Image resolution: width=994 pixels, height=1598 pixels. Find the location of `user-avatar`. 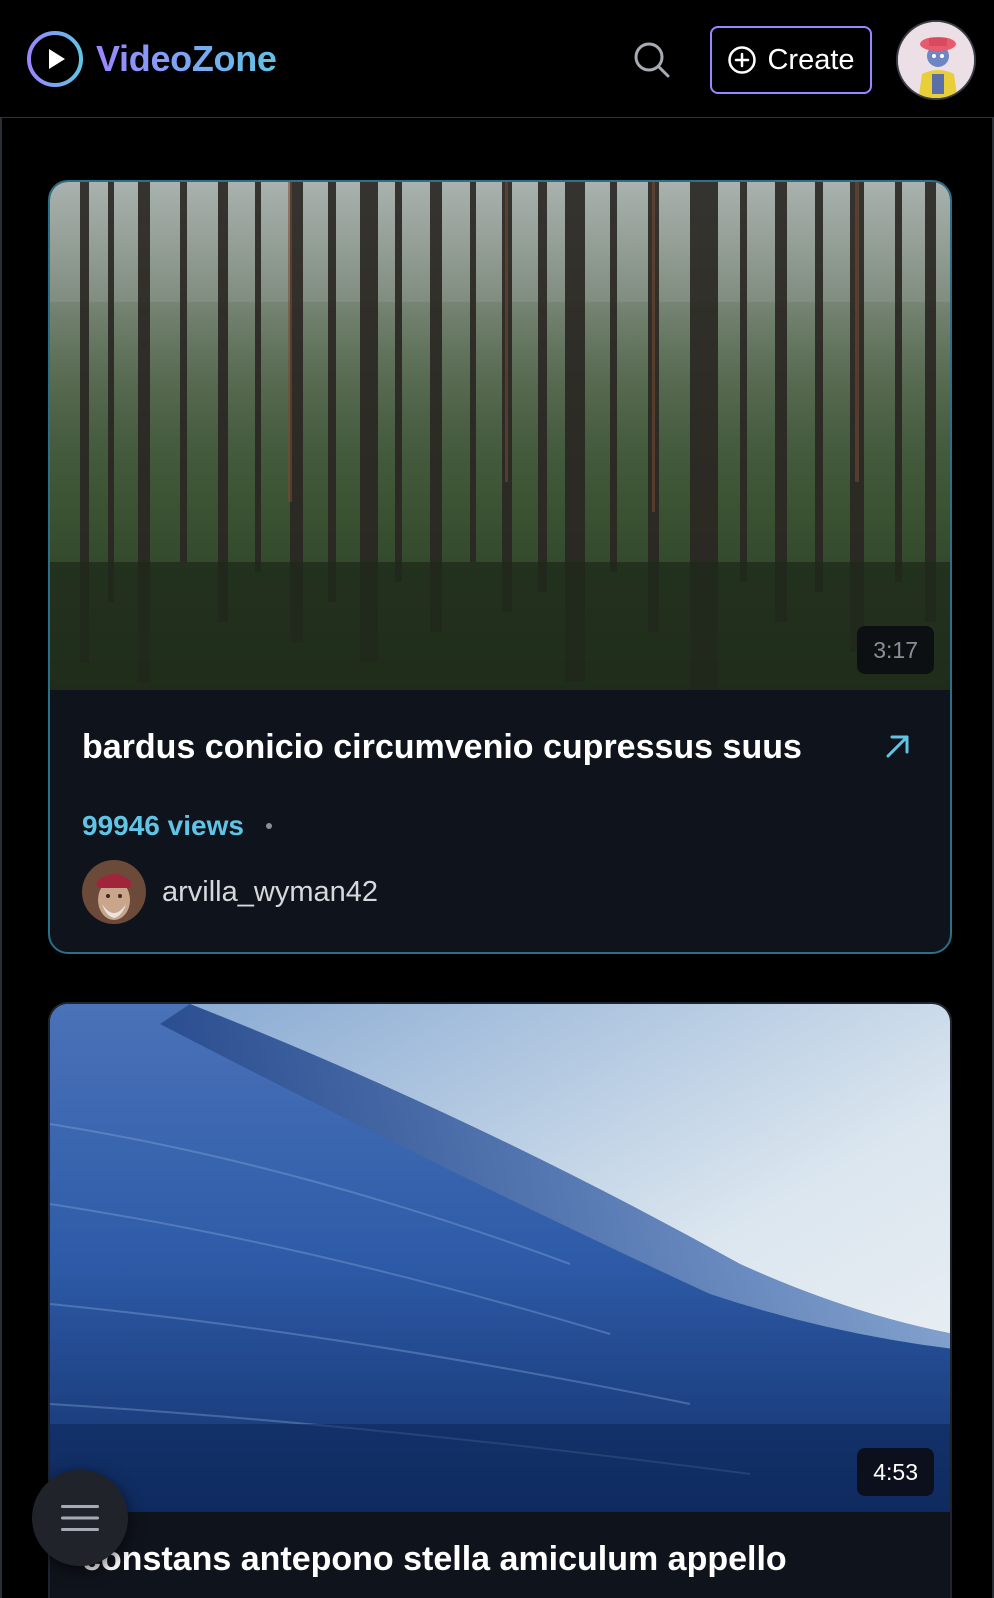

user-avatar is located at coordinates (936, 60).